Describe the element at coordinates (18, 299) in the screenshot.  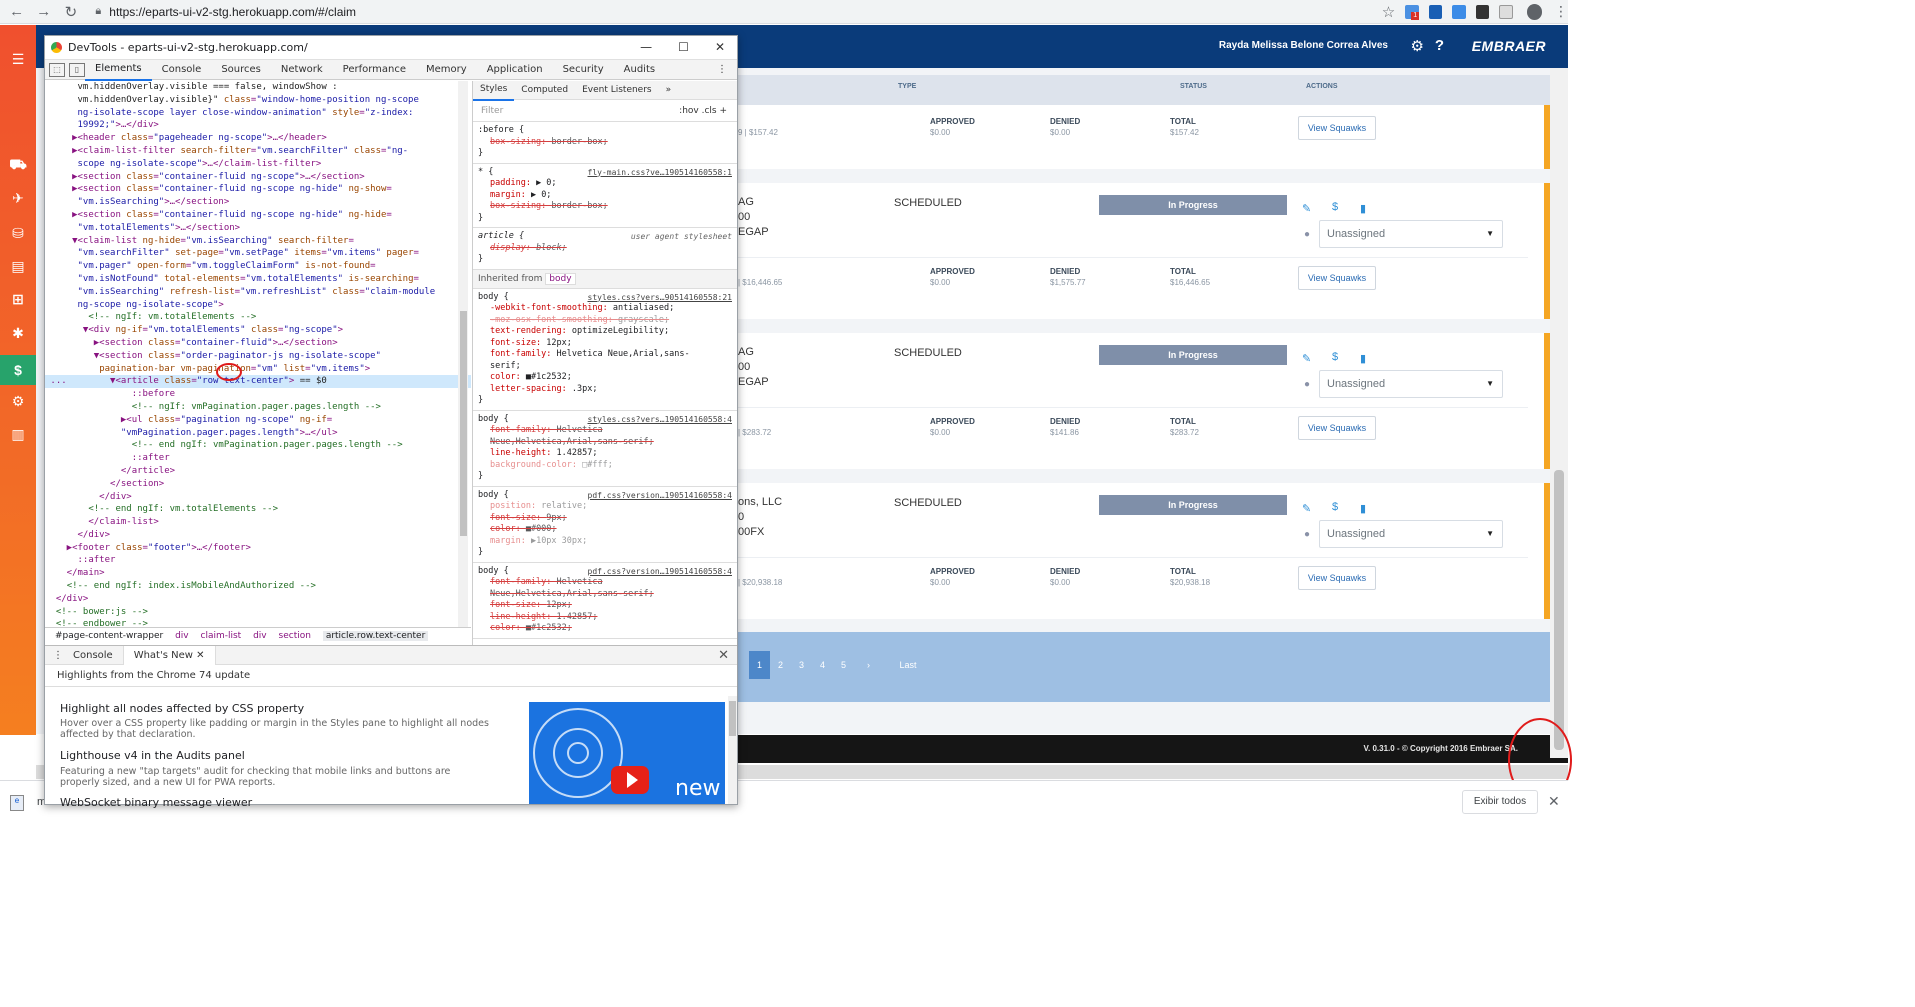
I see `briefcase-icon: ⊞` at that location.